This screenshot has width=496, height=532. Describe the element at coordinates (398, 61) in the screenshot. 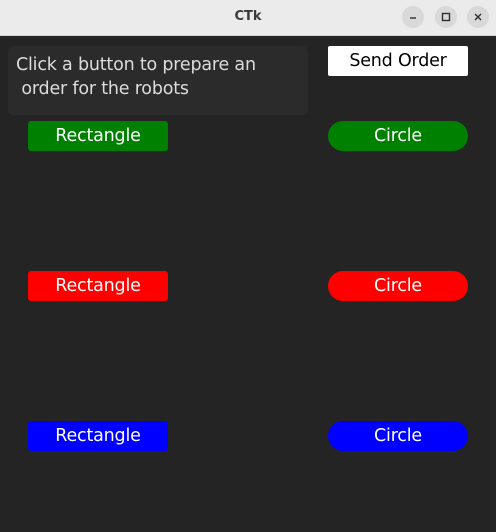

I see `send-order-button: Send Order` at that location.